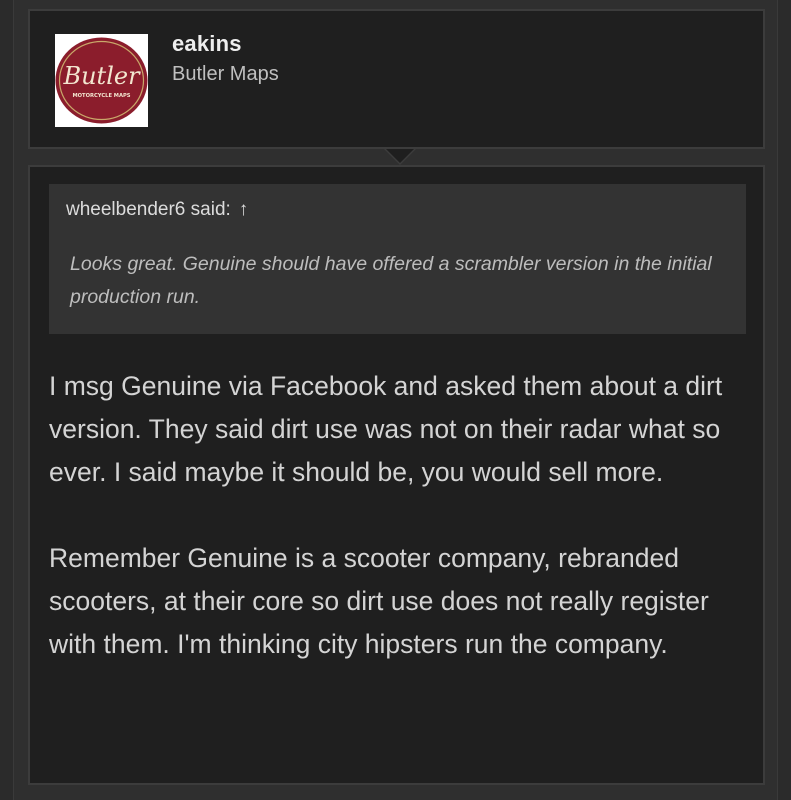 This screenshot has height=800, width=791. What do you see at coordinates (207, 44) in the screenshot?
I see `username: eakins` at bounding box center [207, 44].